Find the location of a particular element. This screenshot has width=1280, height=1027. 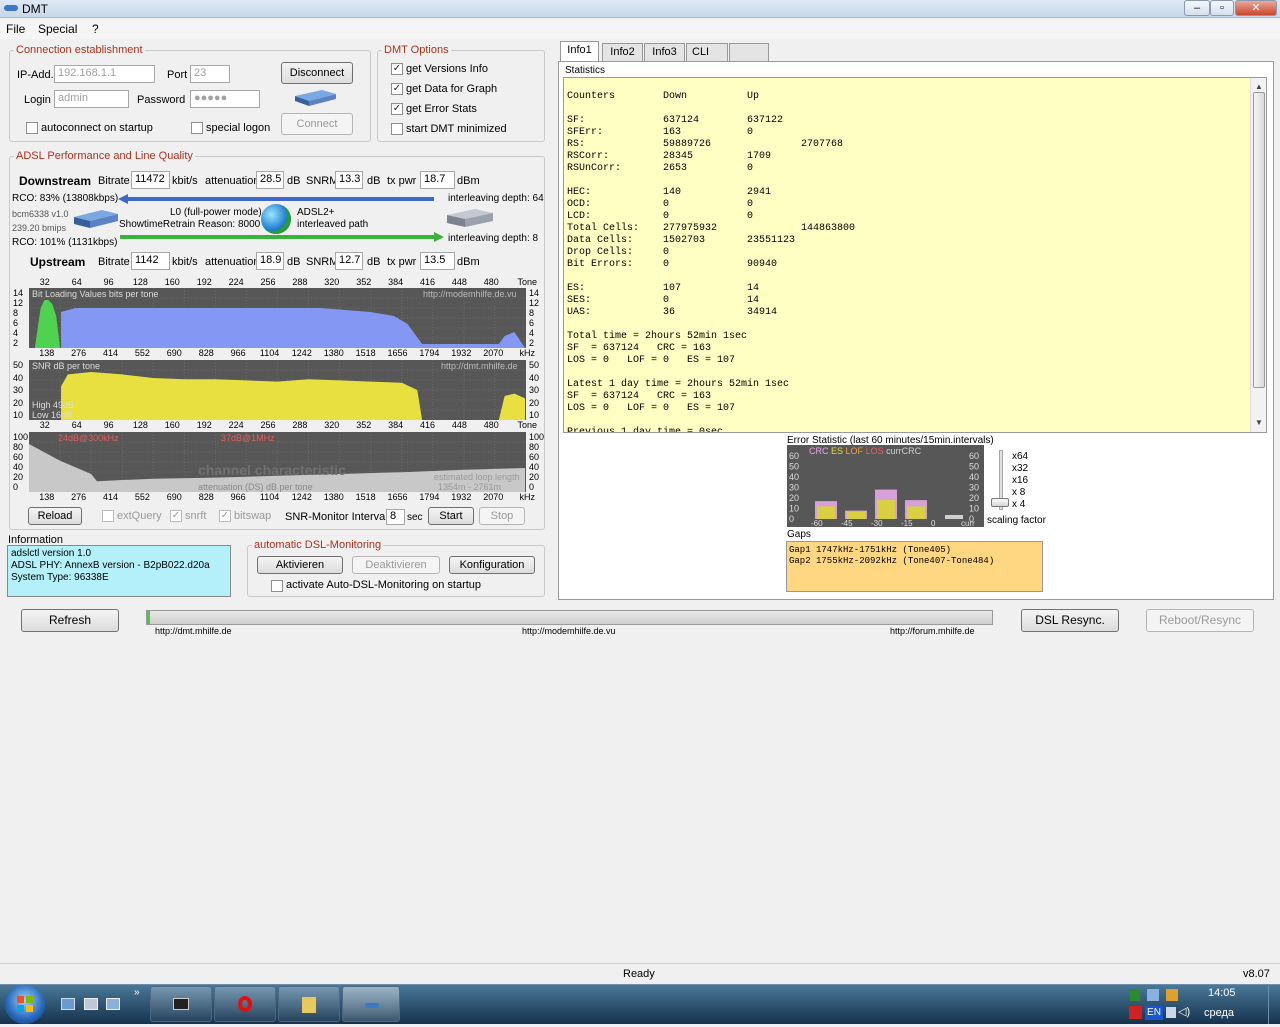

extquery-checkbox is located at coordinates (108, 516).